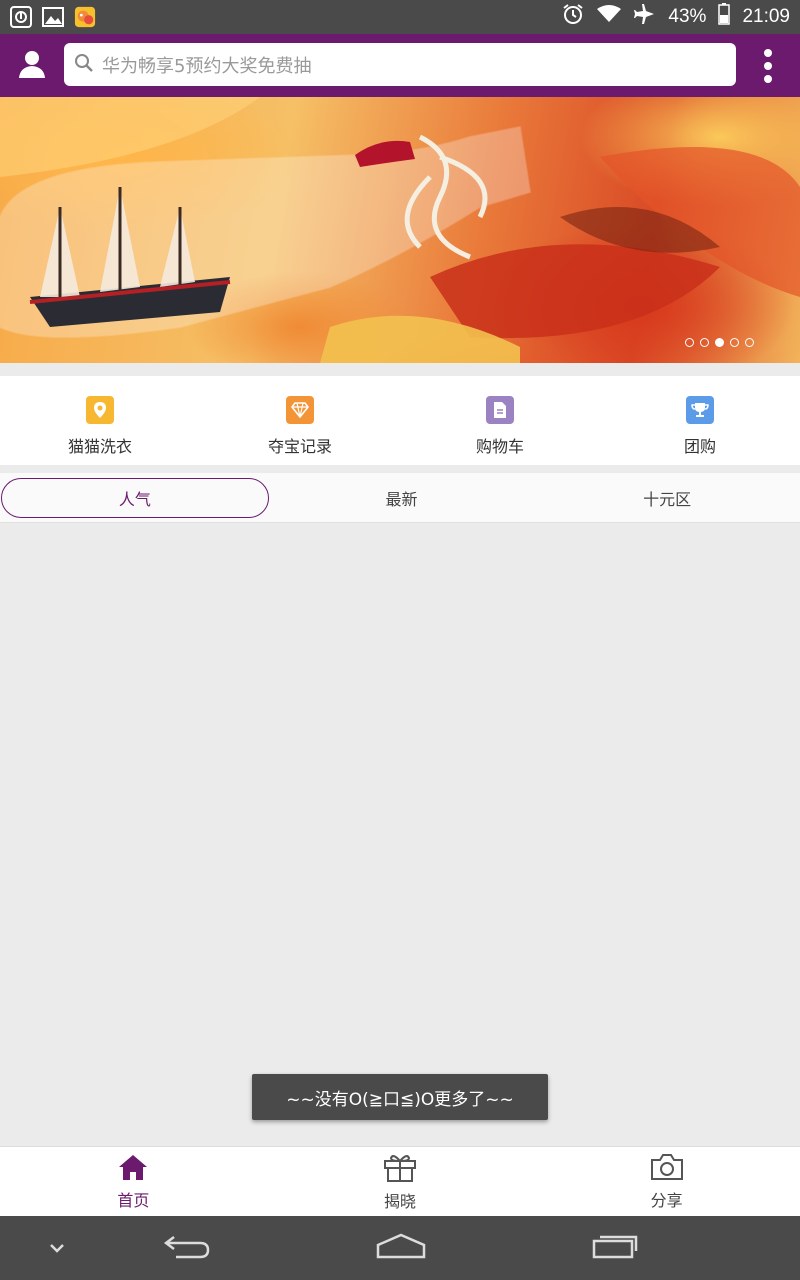 The width and height of the screenshot is (800, 1280). I want to click on bottom-nav-label: 首页, so click(133, 1200).